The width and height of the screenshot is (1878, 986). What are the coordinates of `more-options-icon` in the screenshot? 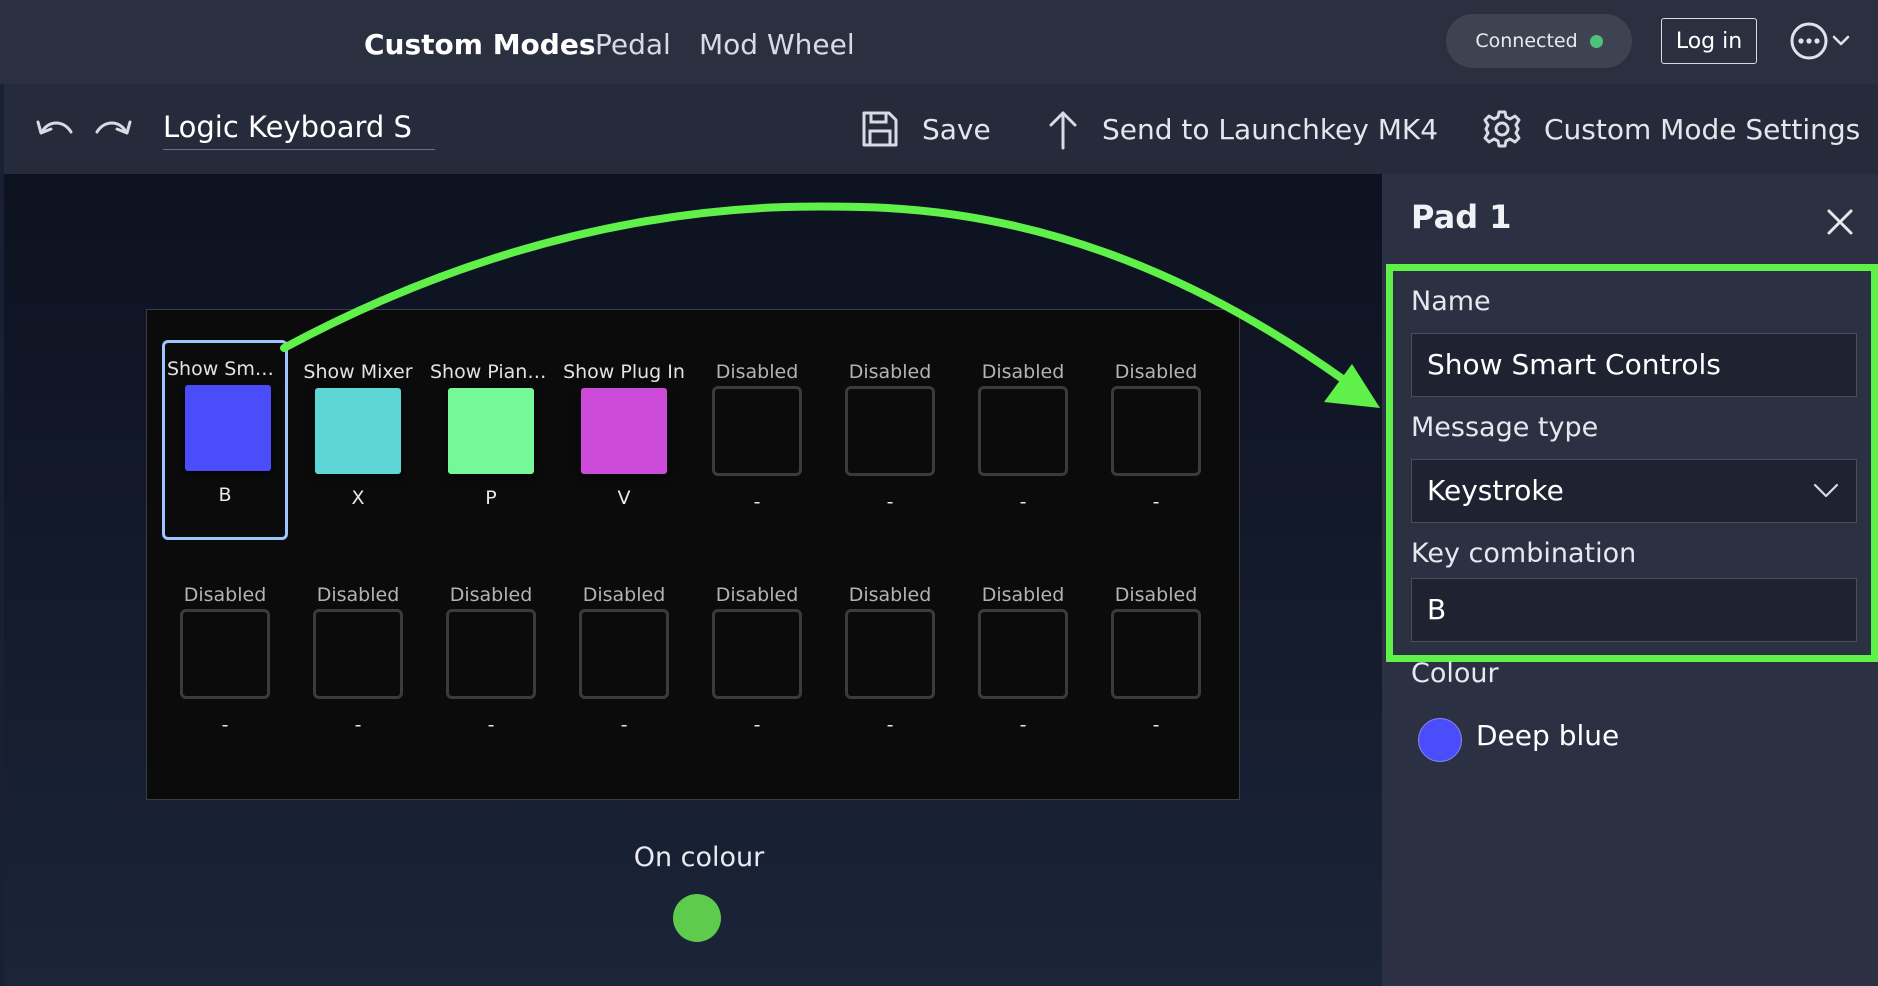 It's located at (1820, 41).